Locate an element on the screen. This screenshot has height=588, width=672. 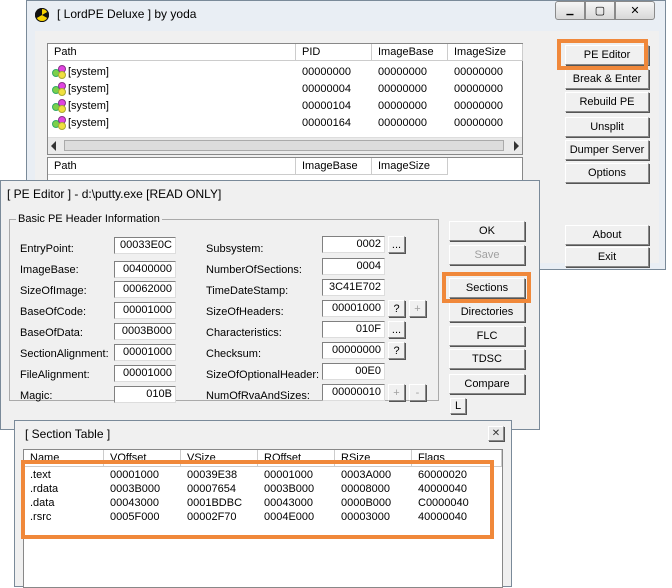
about-button: About is located at coordinates (607, 235).